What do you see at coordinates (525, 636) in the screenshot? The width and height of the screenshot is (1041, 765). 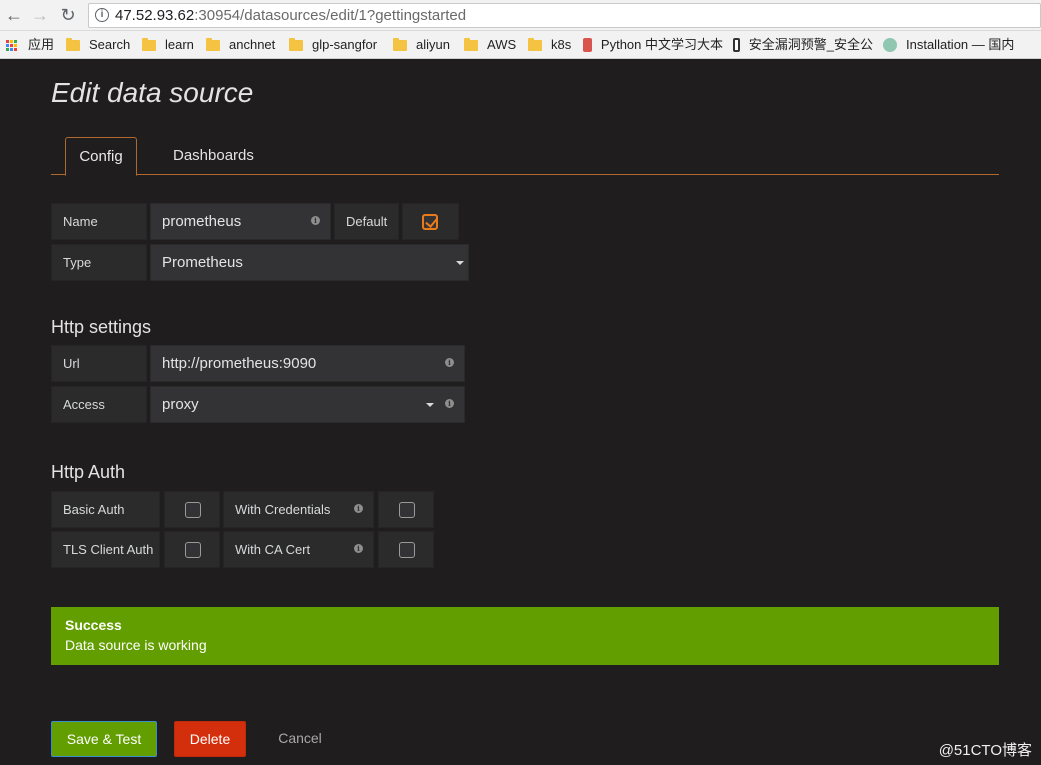 I see `success-alert: Success Data source is working` at bounding box center [525, 636].